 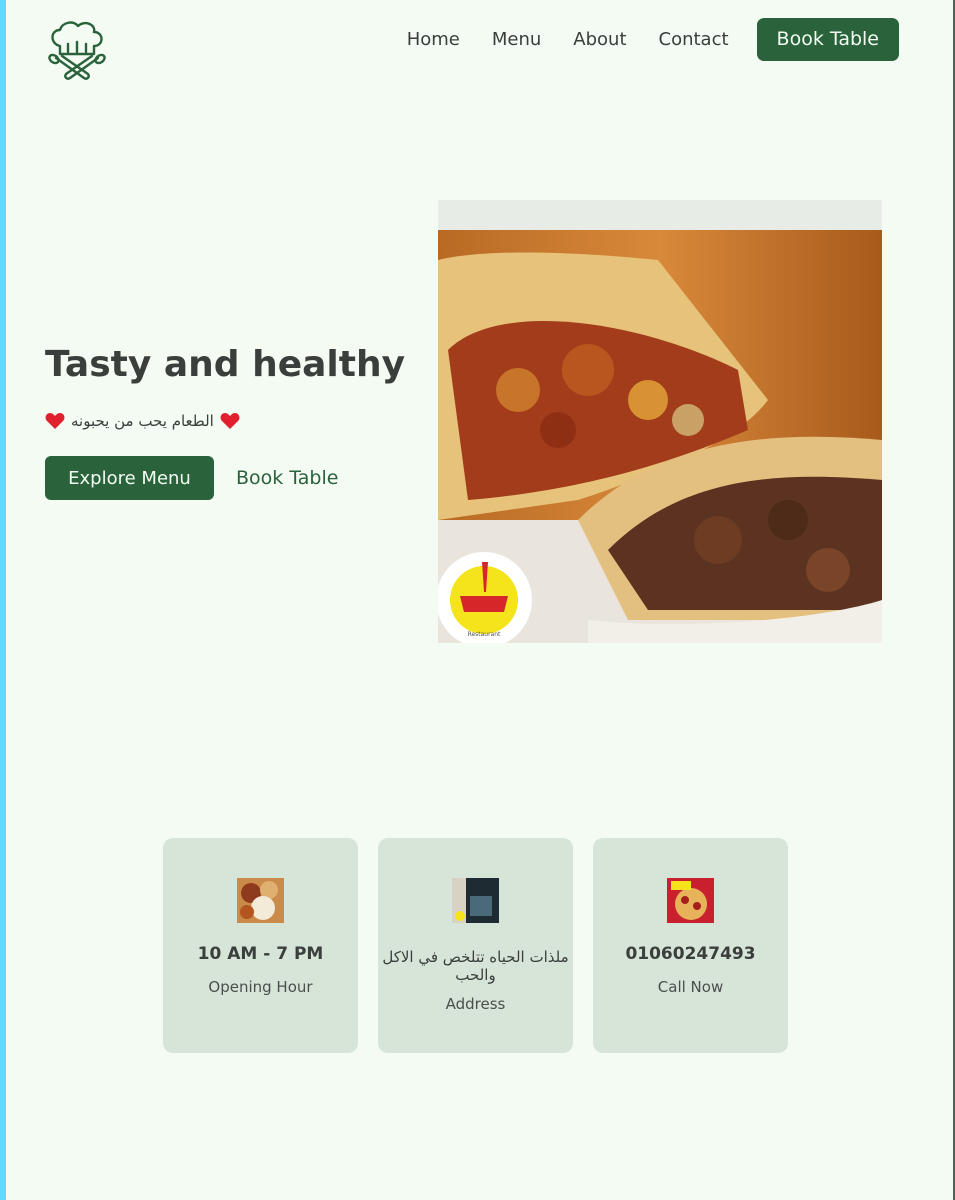 I want to click on image-logo-text: Restaurant, so click(x=484, y=634).